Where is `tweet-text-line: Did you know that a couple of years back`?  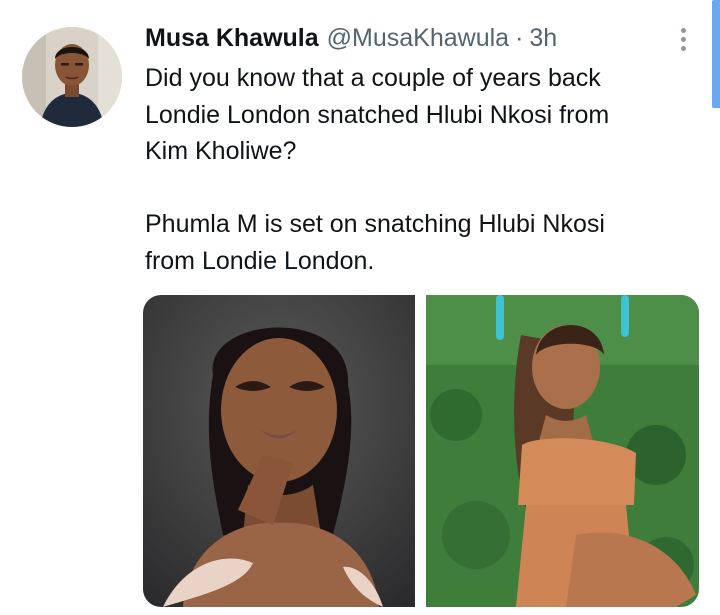 tweet-text-line: Did you know that a couple of years back is located at coordinates (373, 78).